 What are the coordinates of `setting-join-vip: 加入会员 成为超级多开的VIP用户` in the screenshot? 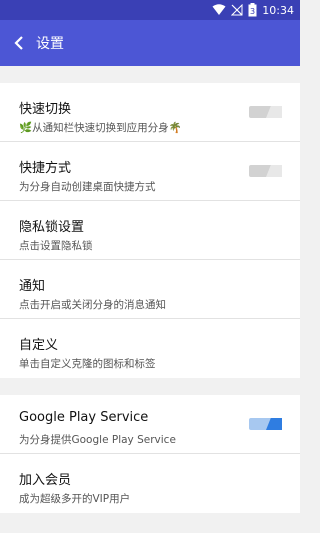 It's located at (150, 483).